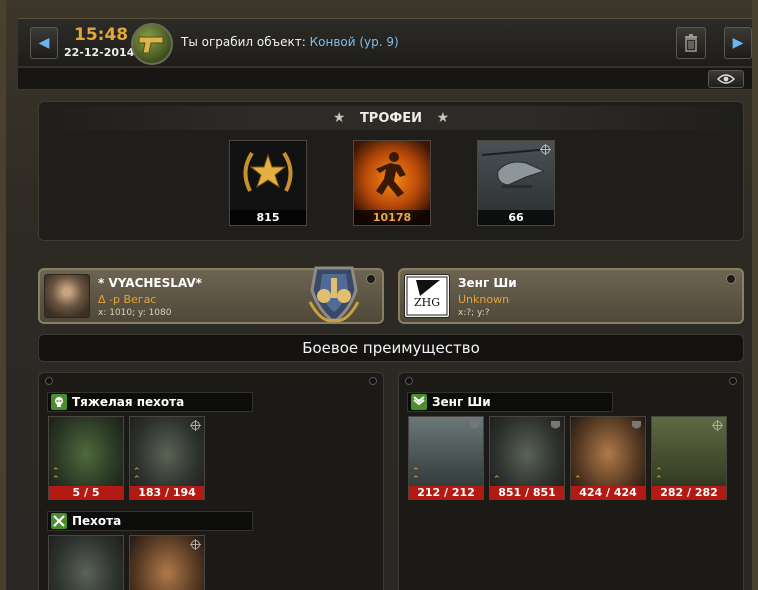 This screenshot has height=590, width=758. Describe the element at coordinates (689, 458) in the screenshot. I see `unit-card: ⌃ ⌃ 282 / 282` at that location.